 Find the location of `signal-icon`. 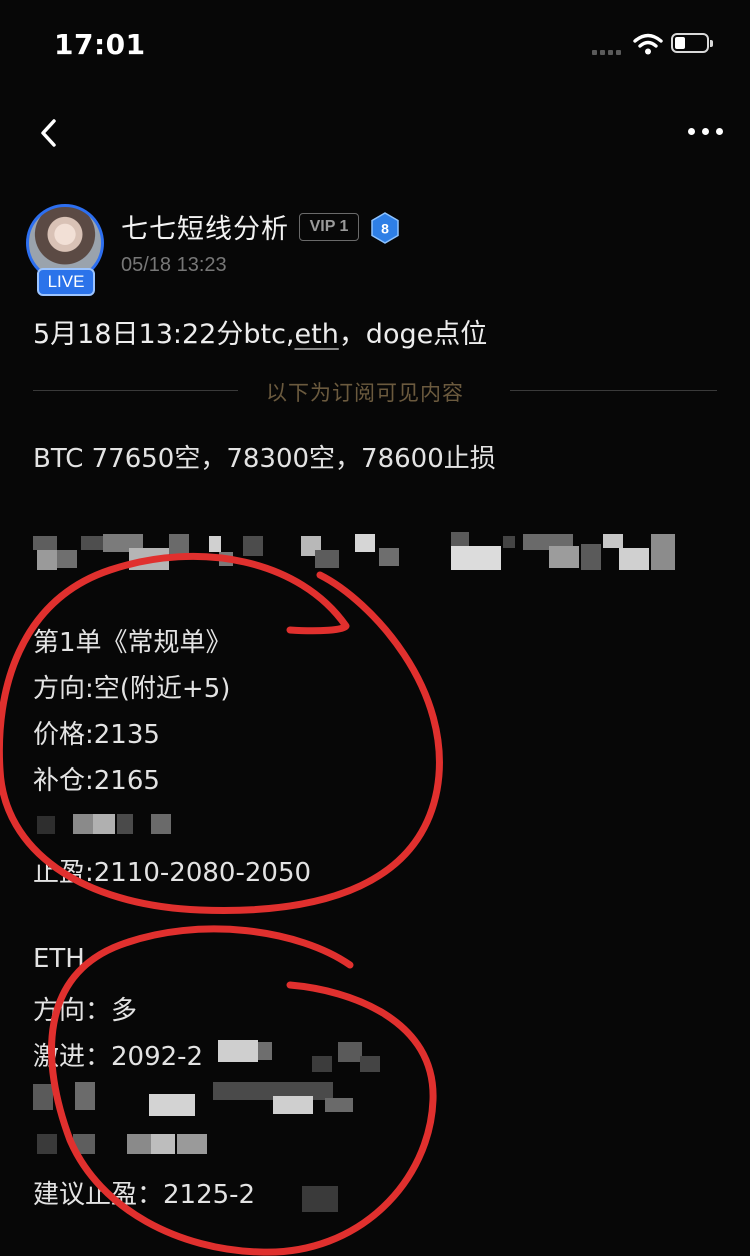

signal-icon is located at coordinates (606, 52).